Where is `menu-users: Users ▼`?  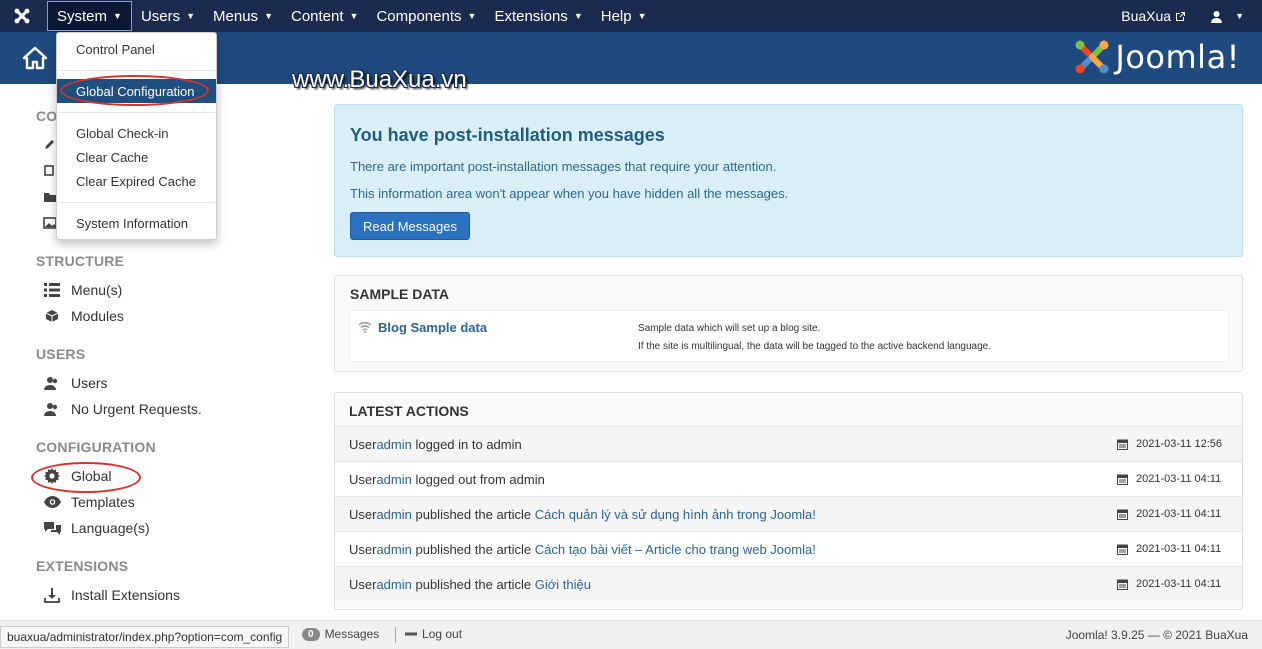 menu-users: Users ▼ is located at coordinates (168, 16).